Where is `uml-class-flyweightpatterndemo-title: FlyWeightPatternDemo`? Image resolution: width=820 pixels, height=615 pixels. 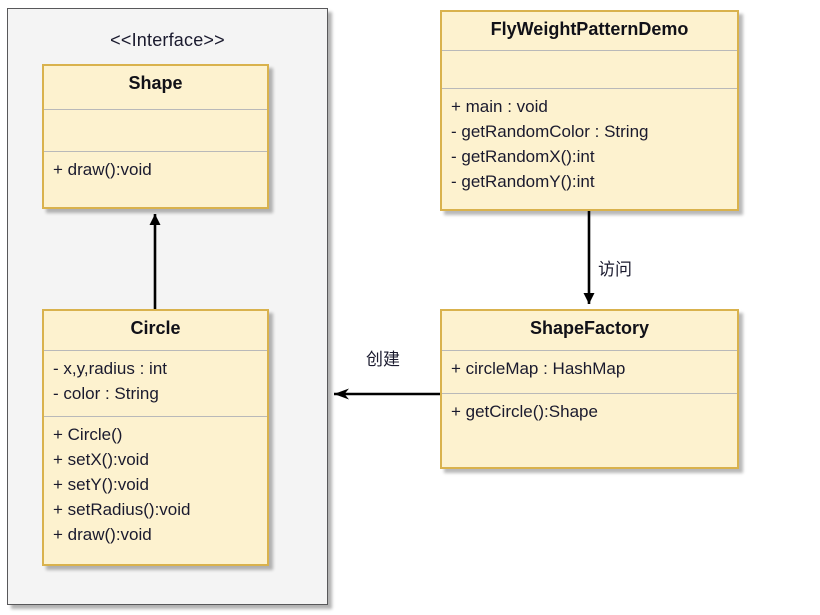
uml-class-flyweightpatterndemo-title: FlyWeightPatternDemo is located at coordinates (589, 29).